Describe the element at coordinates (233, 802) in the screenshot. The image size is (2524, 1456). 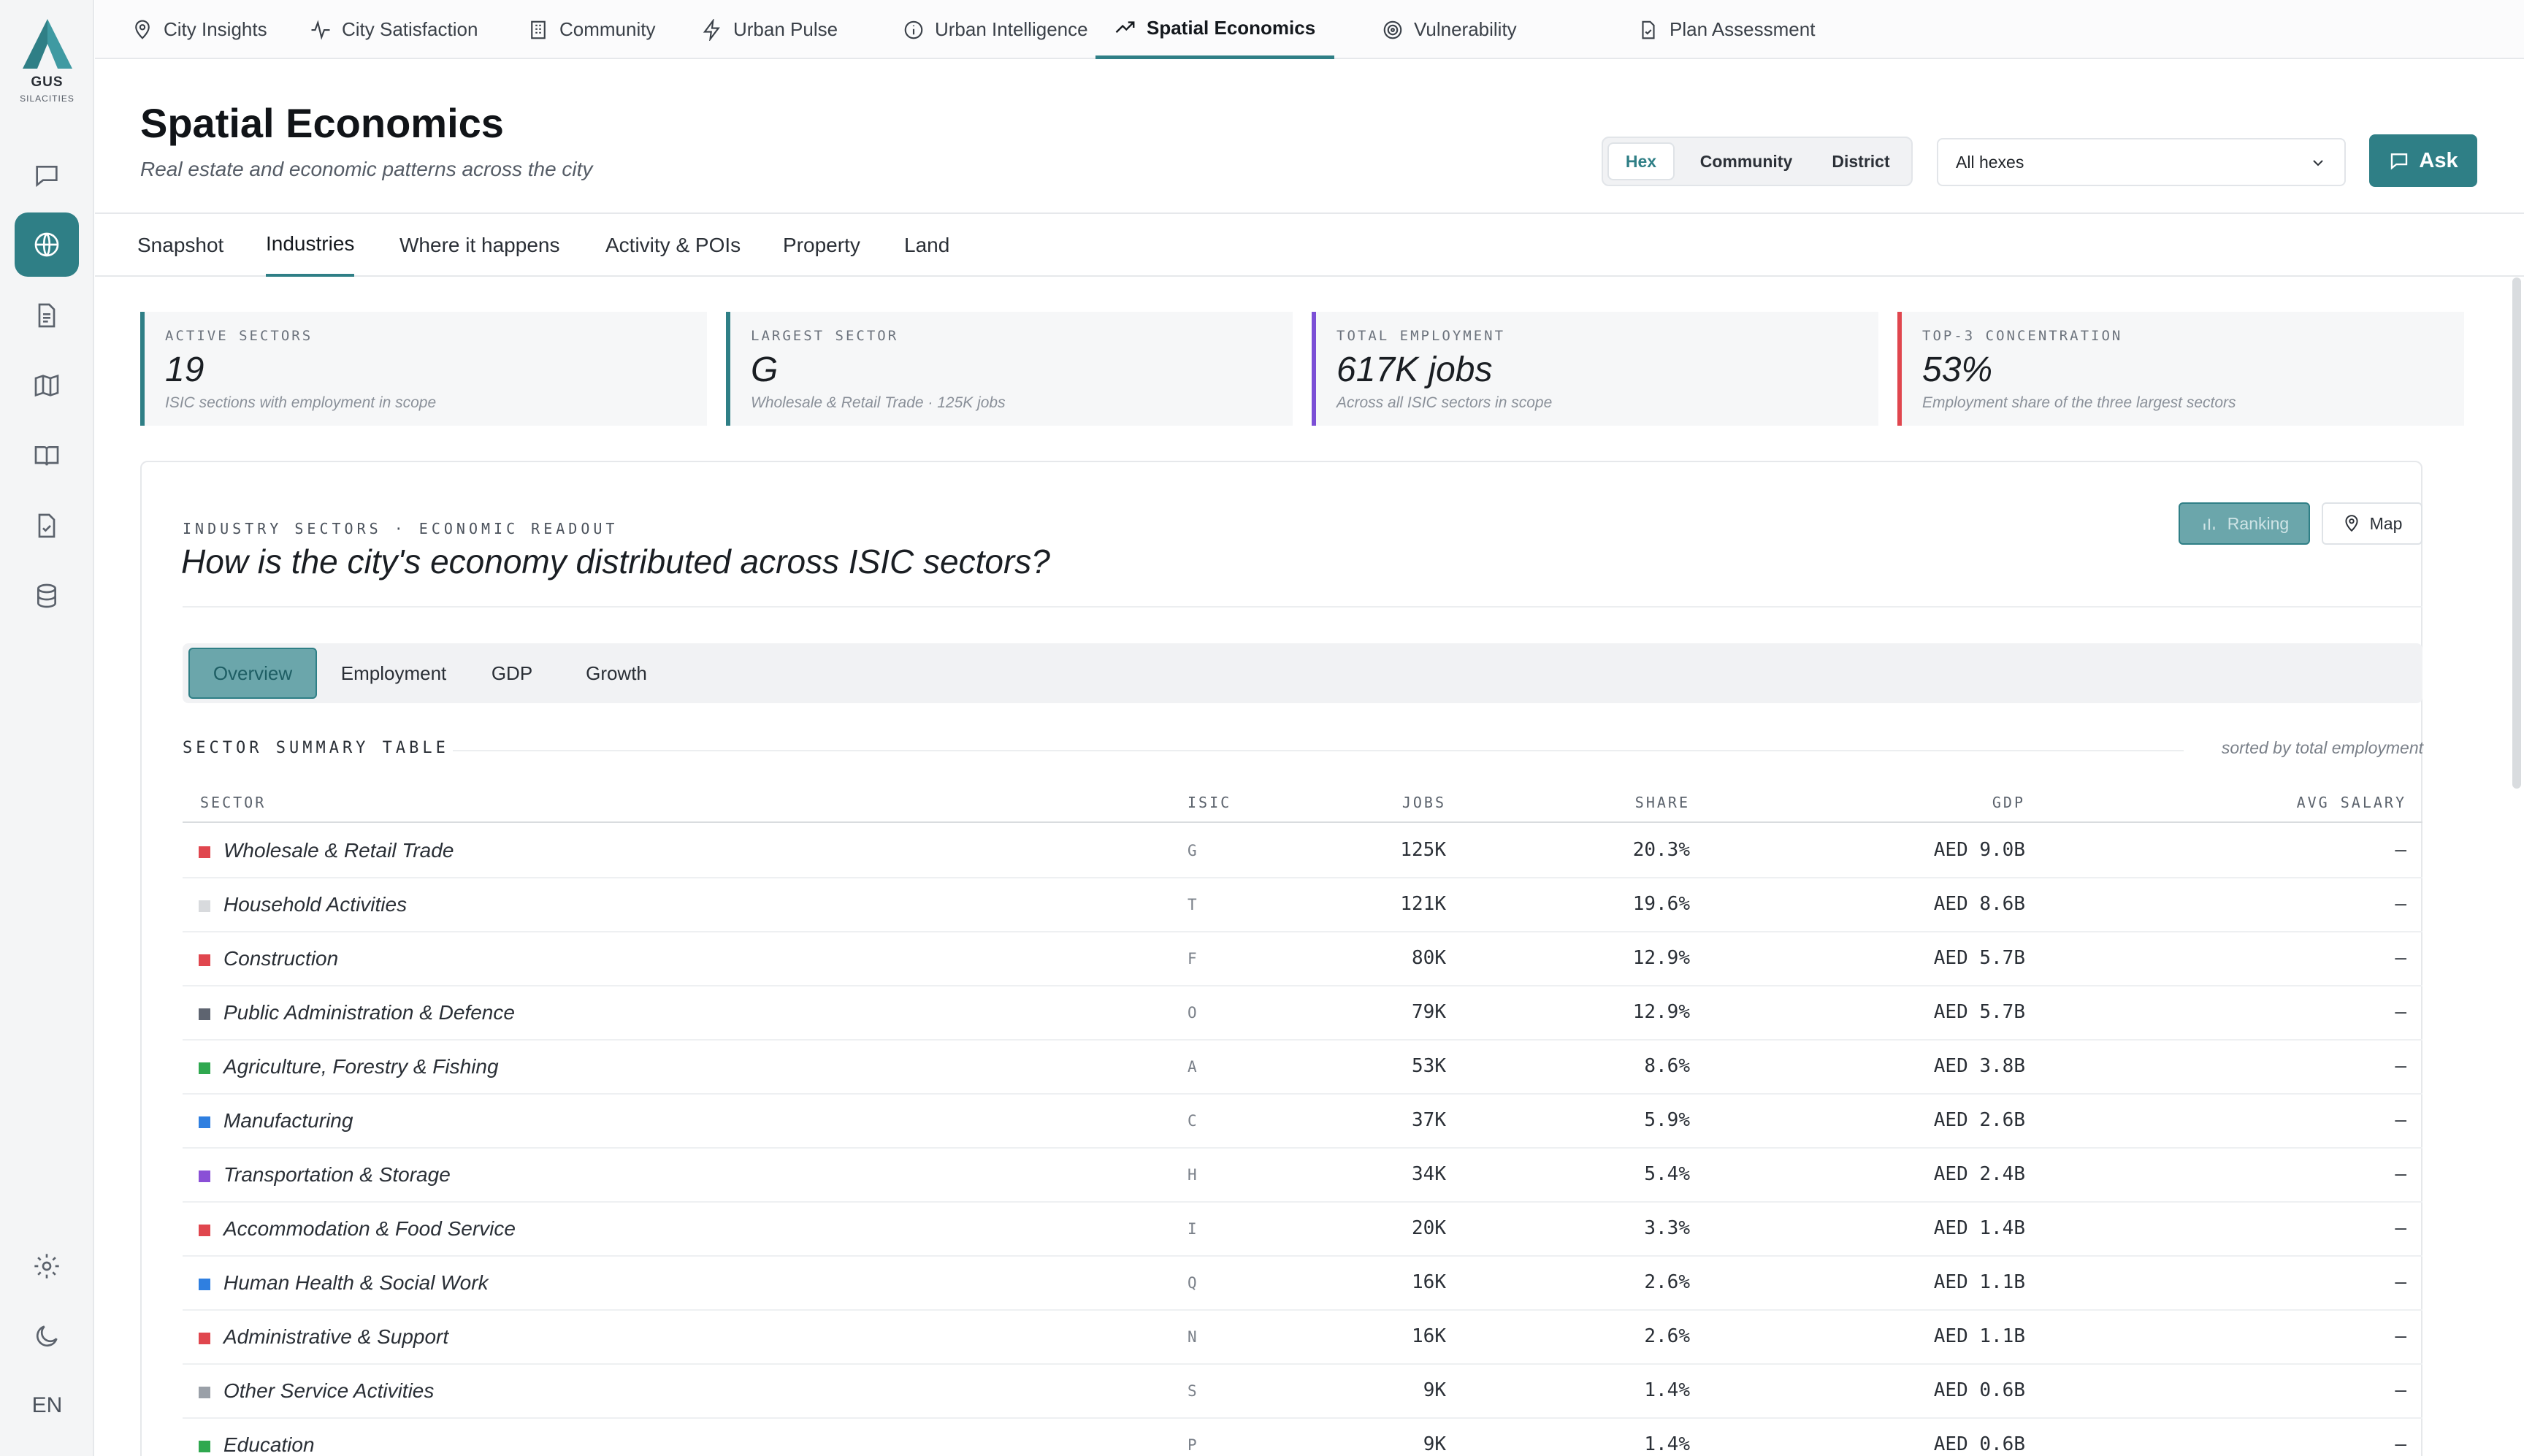
I see `column-header-sector: SECTOR` at that location.